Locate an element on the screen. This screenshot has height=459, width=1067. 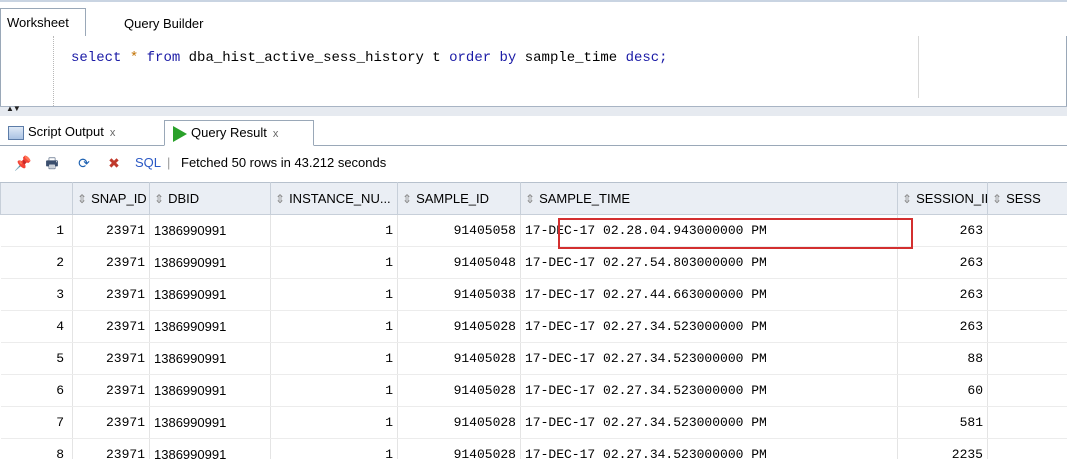
close-script-output-icon: x is located at coordinates (113, 133).